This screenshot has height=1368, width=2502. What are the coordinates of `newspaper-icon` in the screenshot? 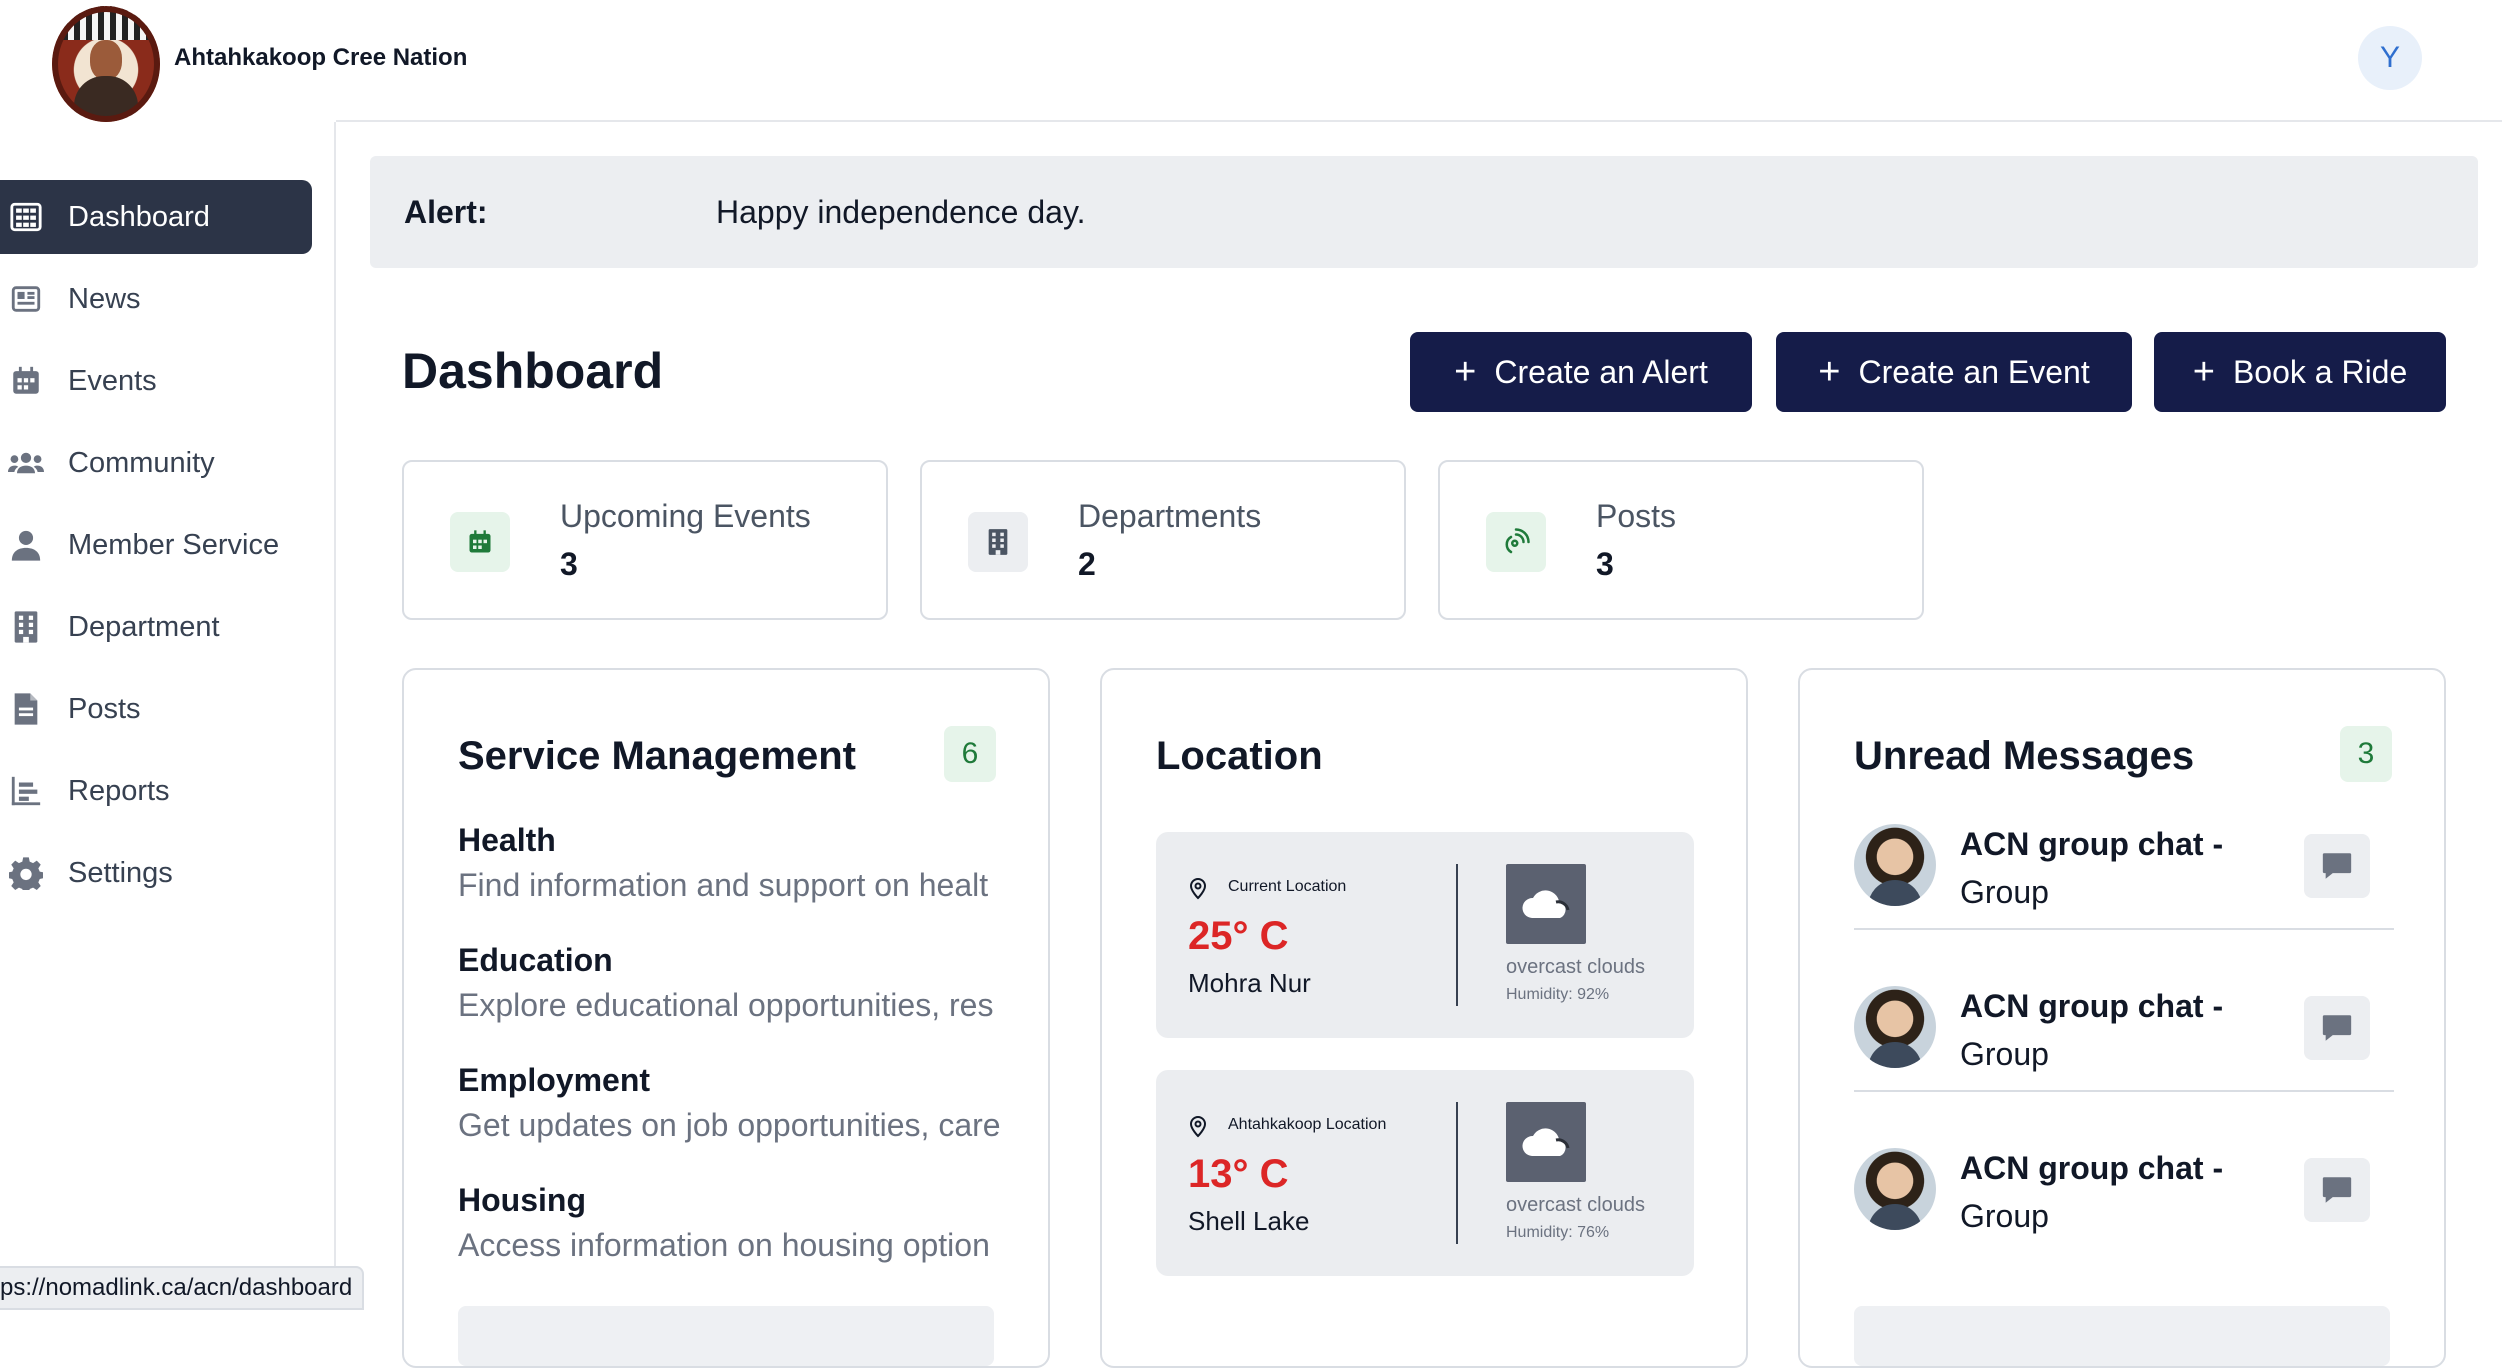 It's located at (26, 299).